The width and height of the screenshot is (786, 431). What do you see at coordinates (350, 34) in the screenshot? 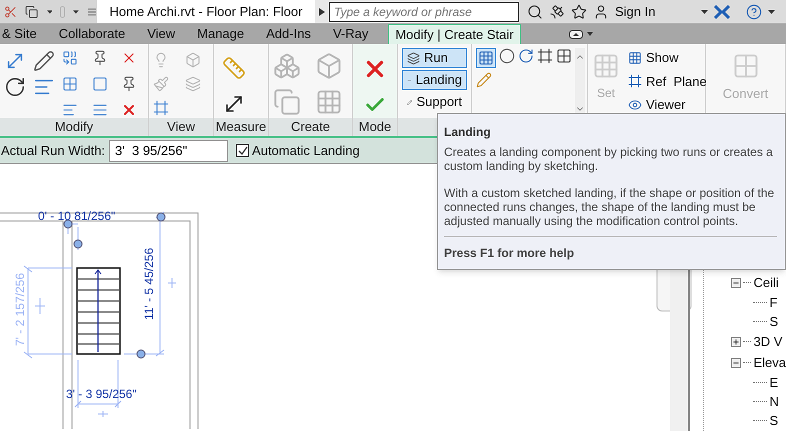
I see `ribbon-tab: V-Ray` at bounding box center [350, 34].